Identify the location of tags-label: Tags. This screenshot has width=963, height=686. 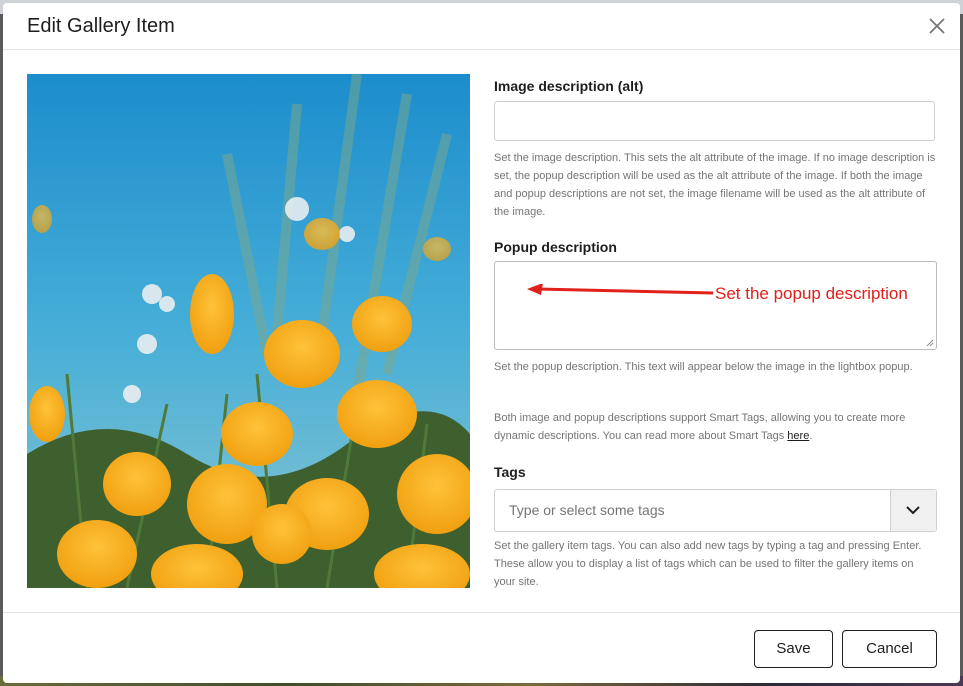
(510, 472).